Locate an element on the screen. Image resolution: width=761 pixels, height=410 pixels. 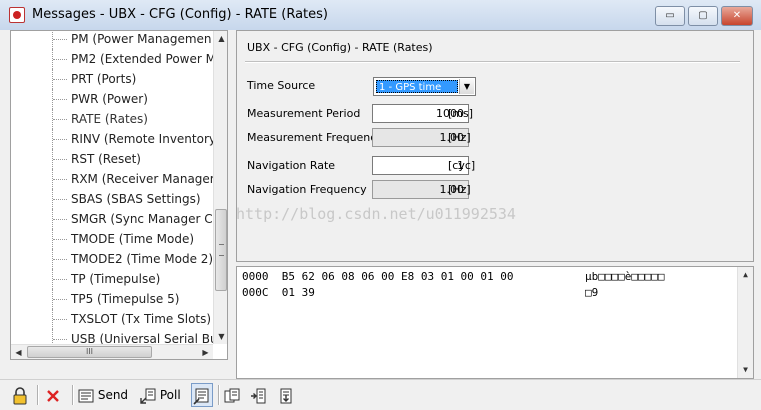
tree-horizontal-scrollbar: ◀ III ▶ is located at coordinates (112, 351).